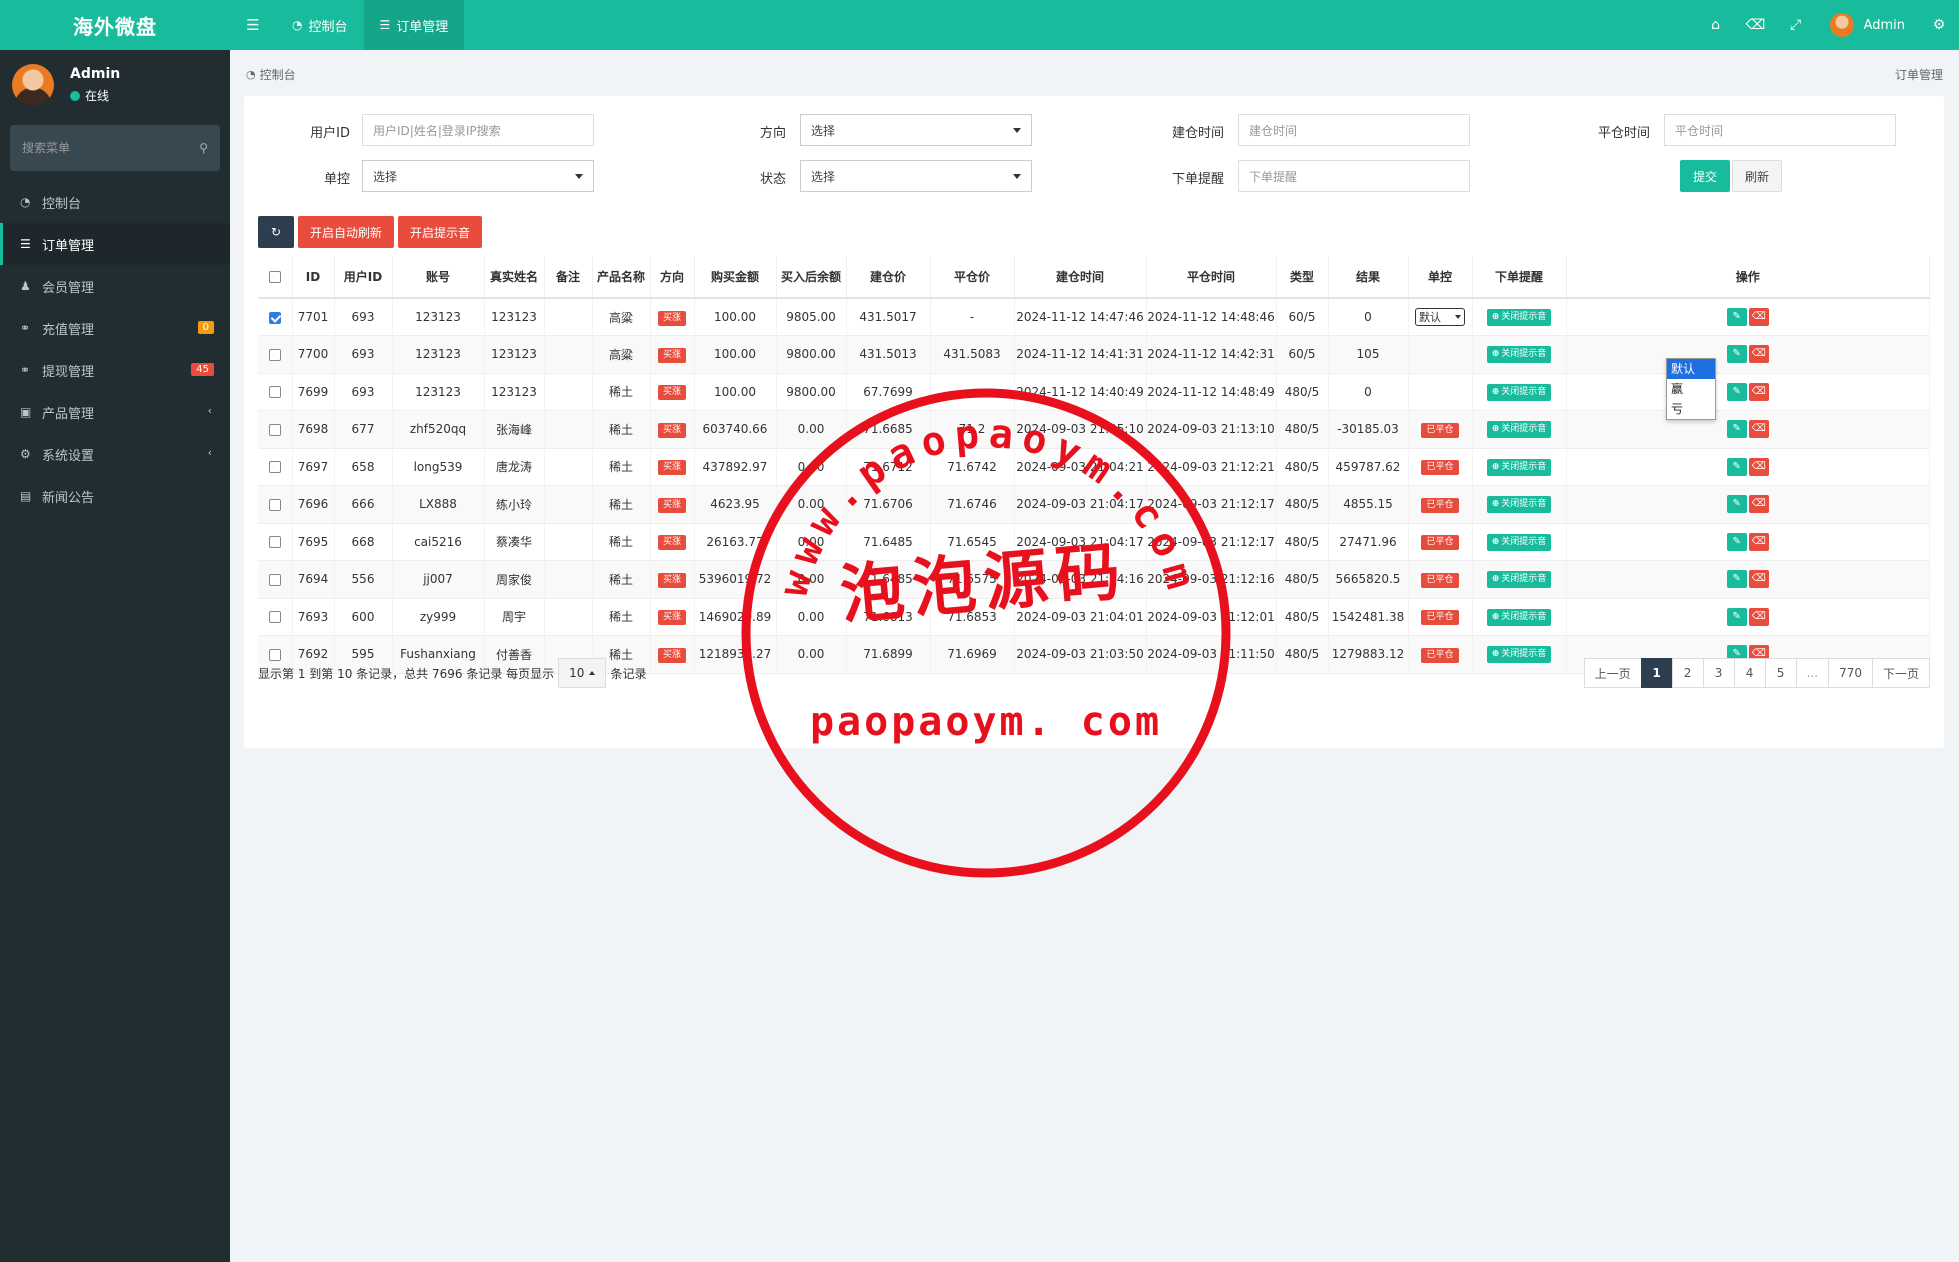 This screenshot has width=1959, height=1262. I want to click on tab-orders: ☰ 订单管理, so click(414, 25).